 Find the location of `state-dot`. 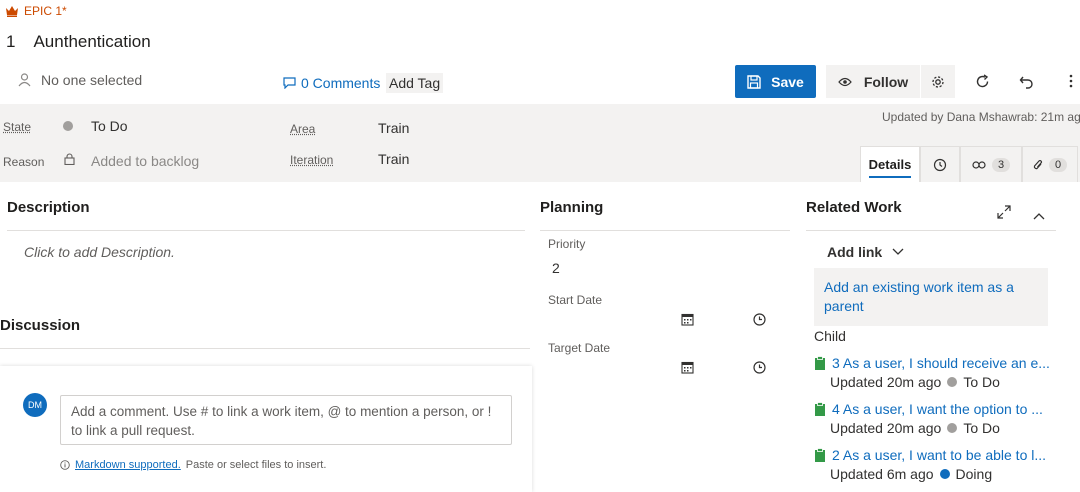

state-dot is located at coordinates (68, 126).